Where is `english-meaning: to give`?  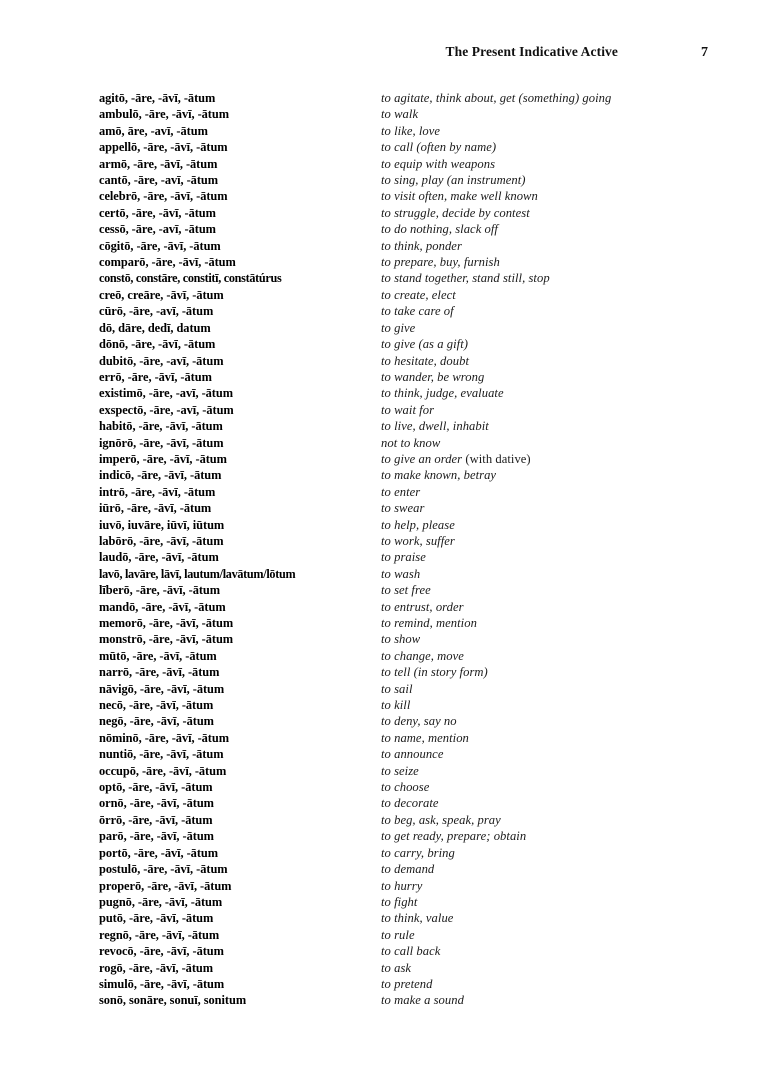 english-meaning: to give is located at coordinates (398, 327).